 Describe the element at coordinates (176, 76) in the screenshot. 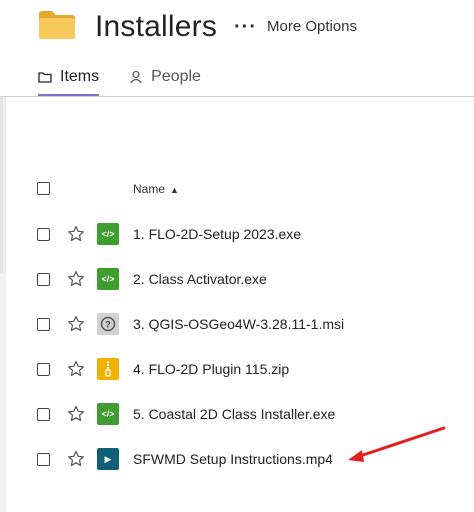

I see `tab-people-label: People` at that location.